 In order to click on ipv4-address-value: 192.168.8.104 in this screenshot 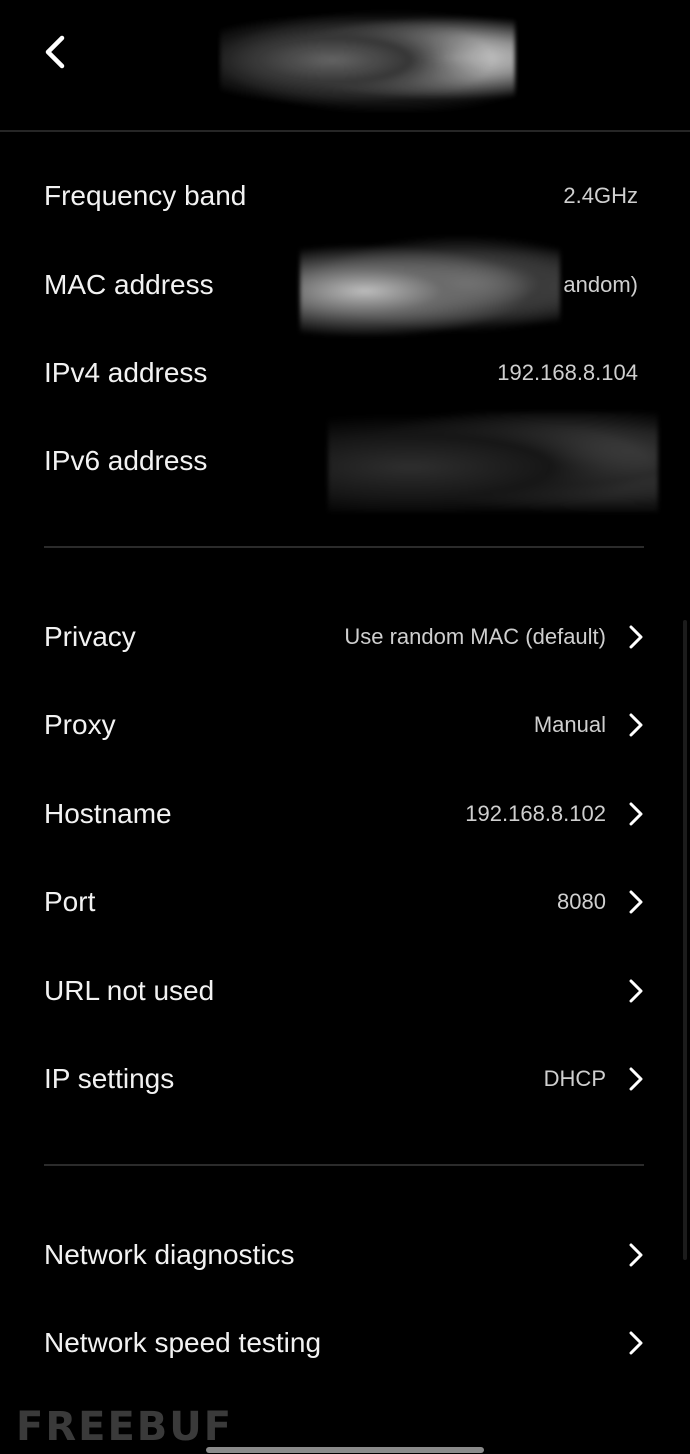, I will do `click(567, 372)`.